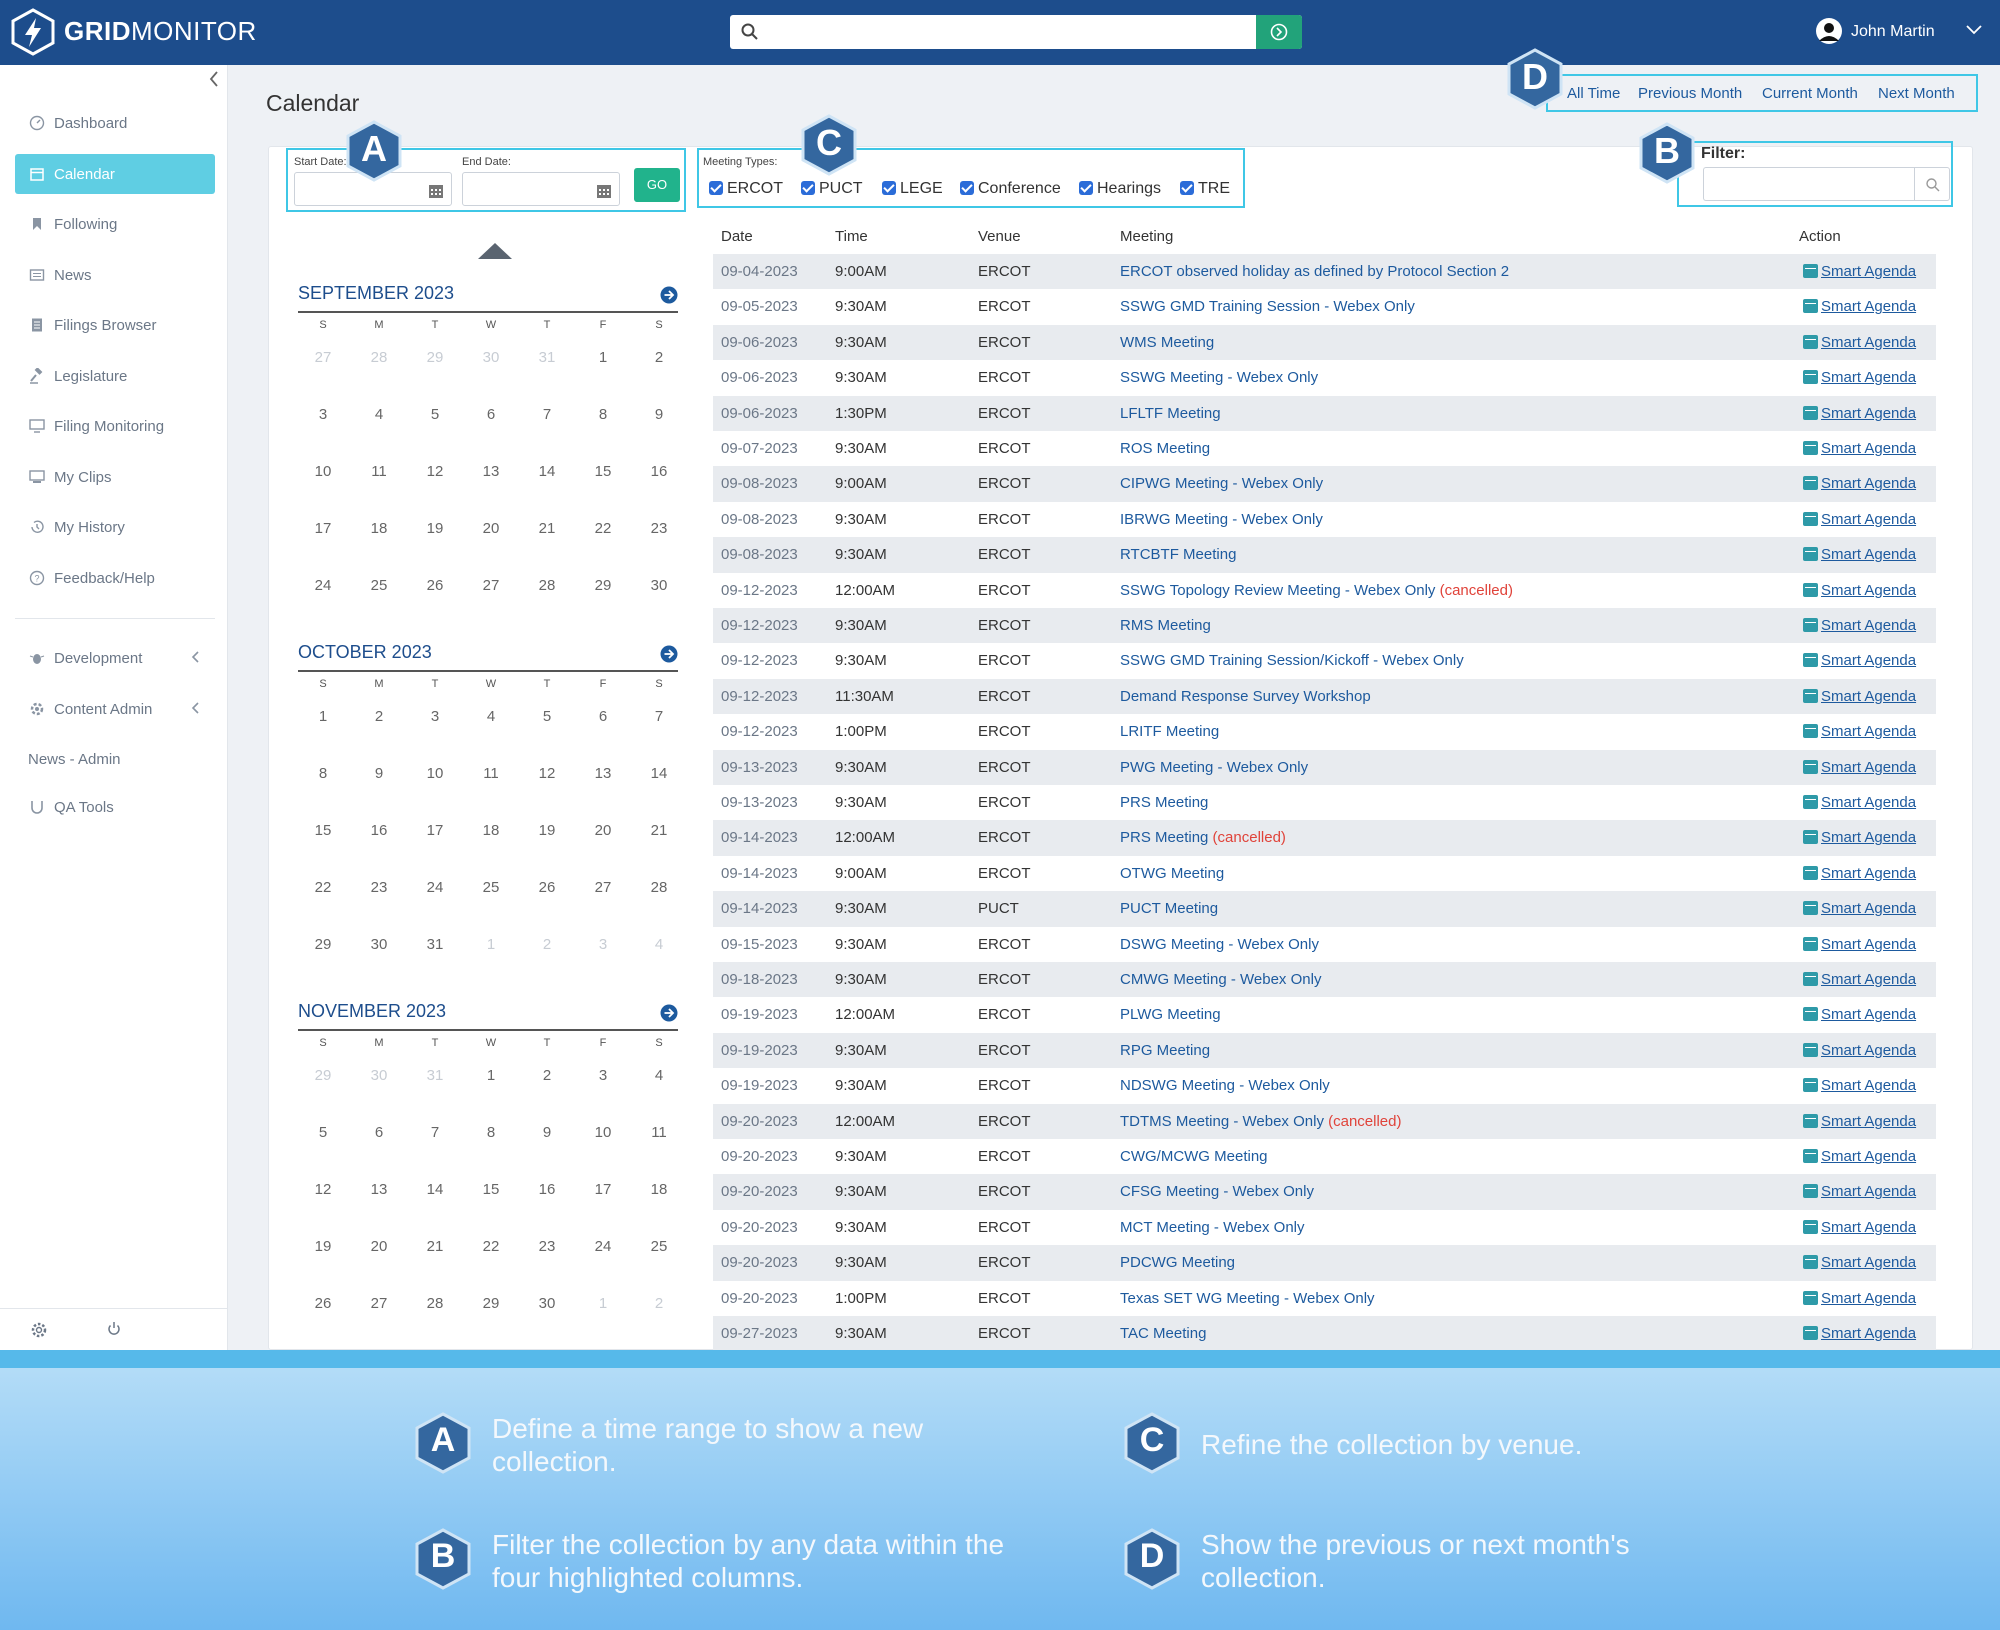 This screenshot has width=2000, height=1630. What do you see at coordinates (115, 527) in the screenshot?
I see `sidebar-item-my-history: My History` at bounding box center [115, 527].